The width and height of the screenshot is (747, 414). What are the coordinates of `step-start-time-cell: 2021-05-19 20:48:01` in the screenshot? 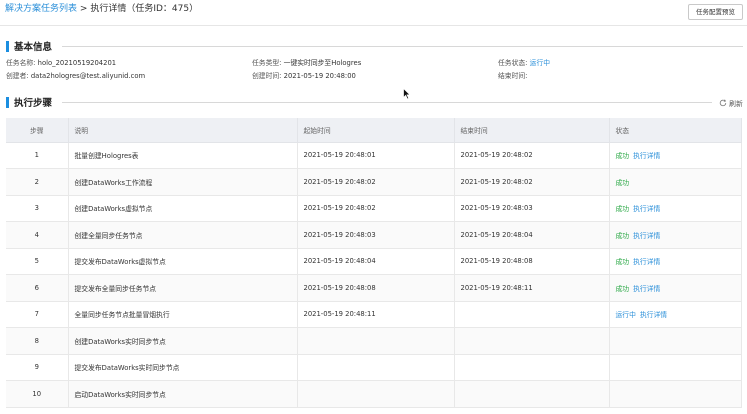 It's located at (376, 155).